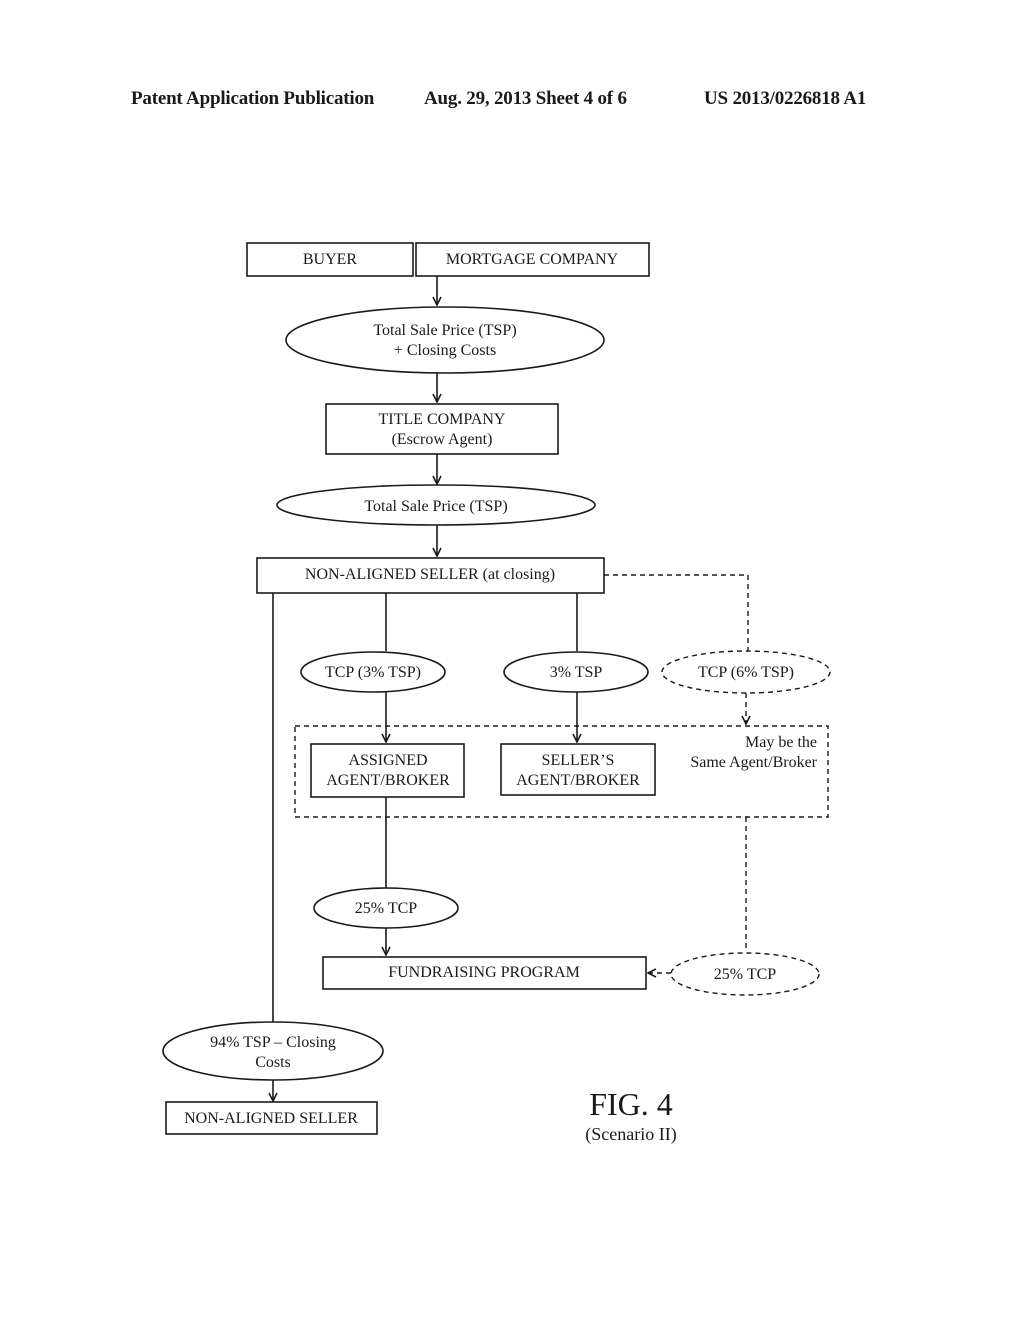 This screenshot has width=1024, height=1320. What do you see at coordinates (388, 780) in the screenshot?
I see `assigned-agent-label-2: AGENT/BROKER` at bounding box center [388, 780].